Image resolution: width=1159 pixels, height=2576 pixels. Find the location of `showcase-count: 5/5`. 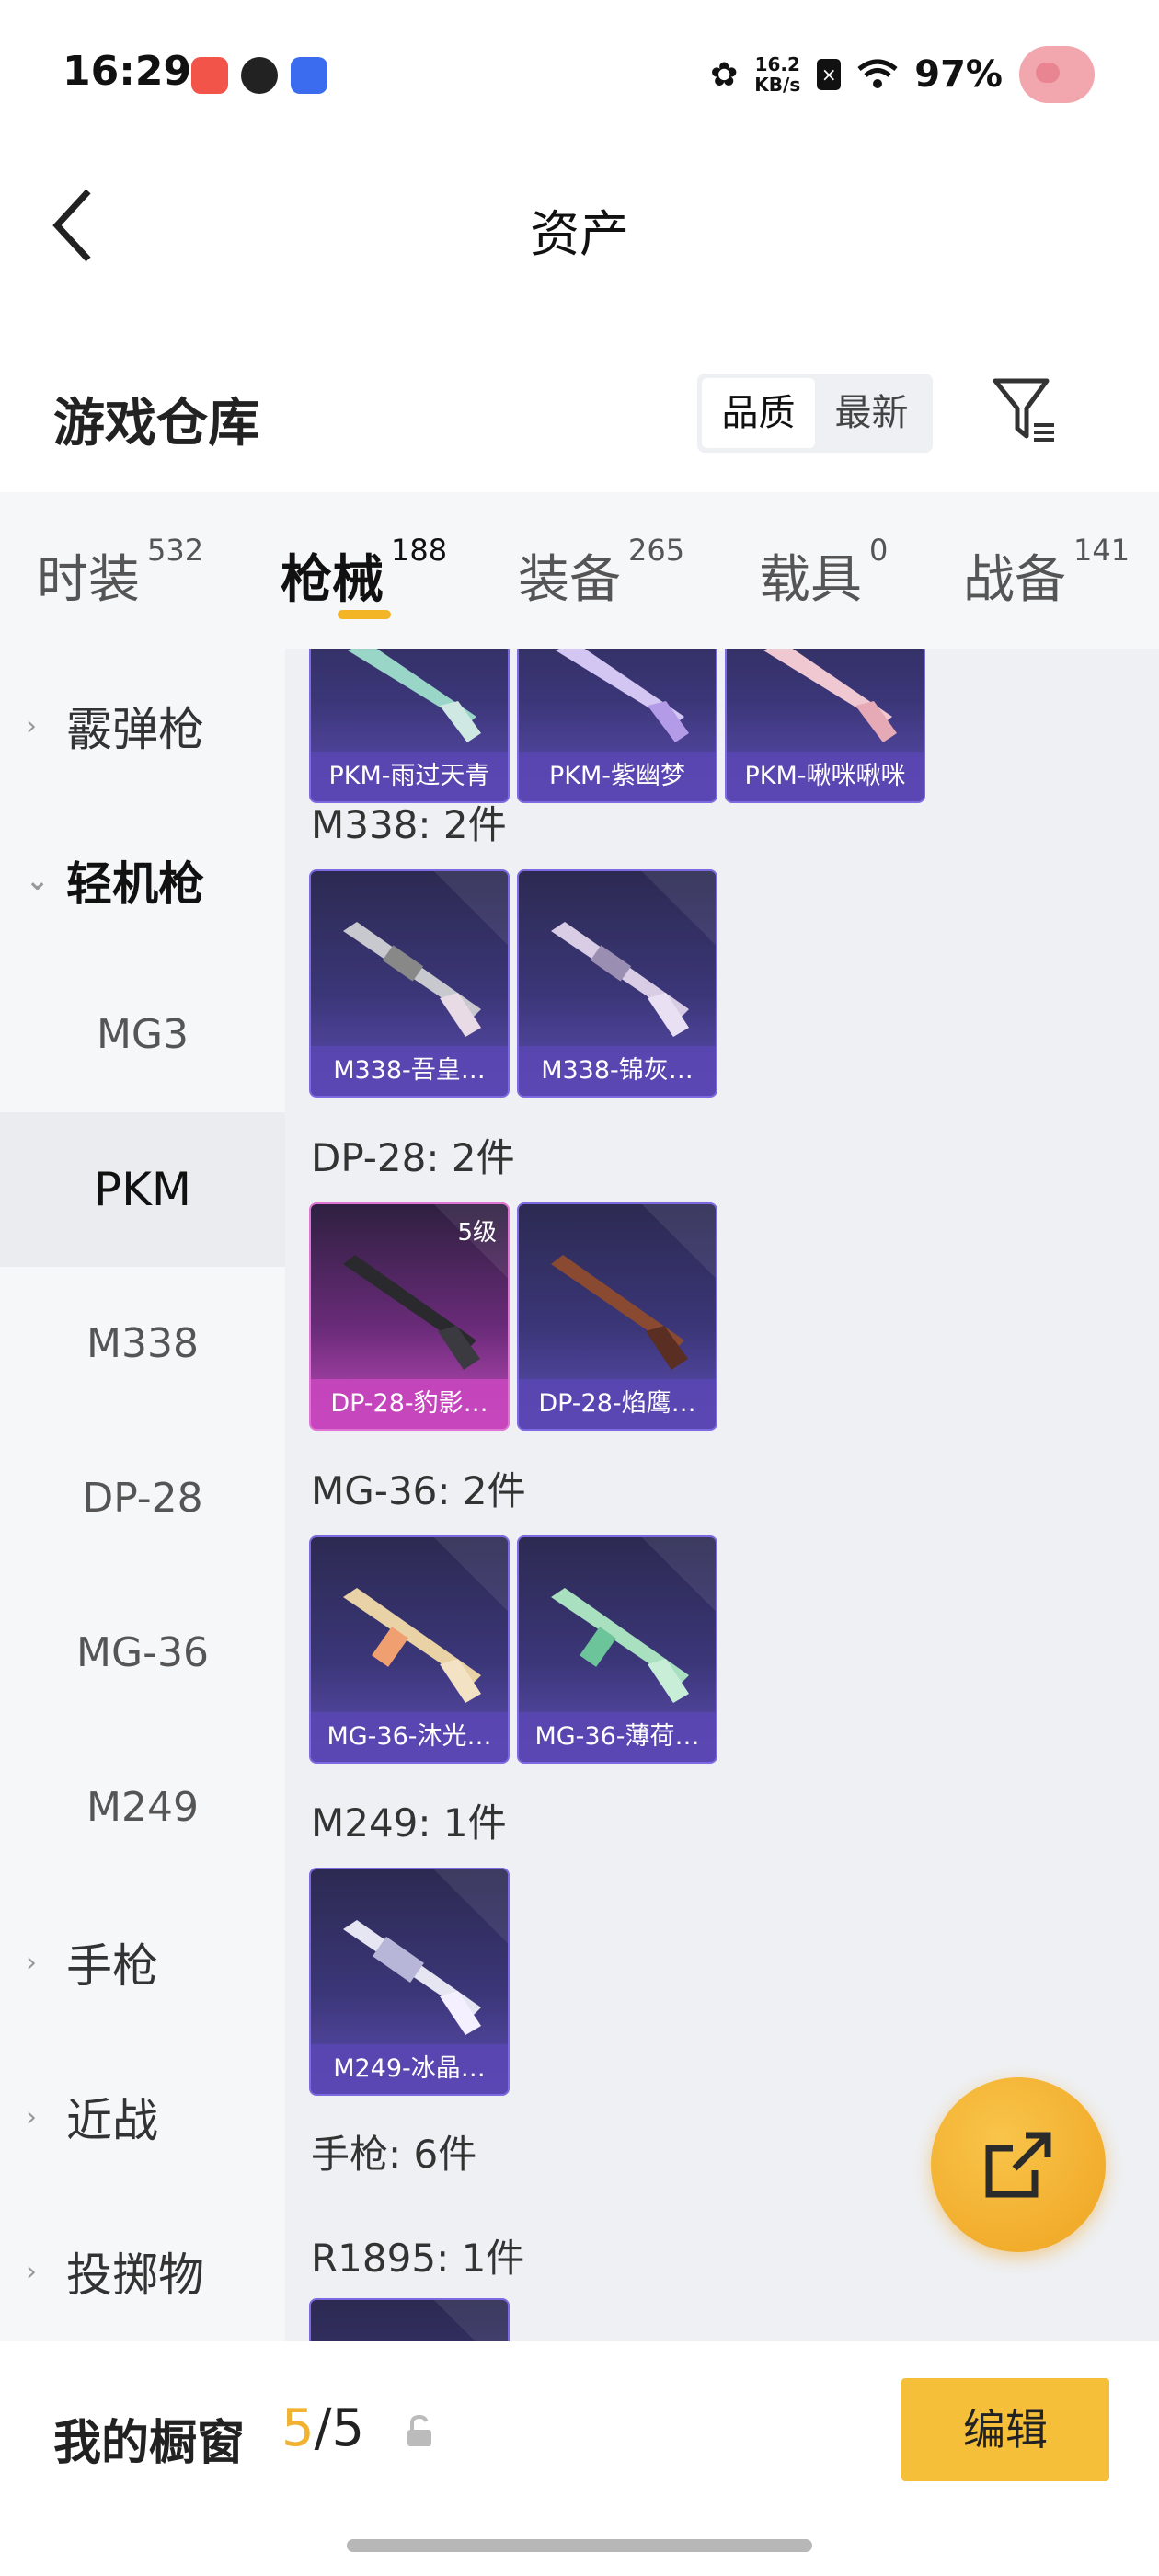

showcase-count: 5/5 is located at coordinates (322, 2428).